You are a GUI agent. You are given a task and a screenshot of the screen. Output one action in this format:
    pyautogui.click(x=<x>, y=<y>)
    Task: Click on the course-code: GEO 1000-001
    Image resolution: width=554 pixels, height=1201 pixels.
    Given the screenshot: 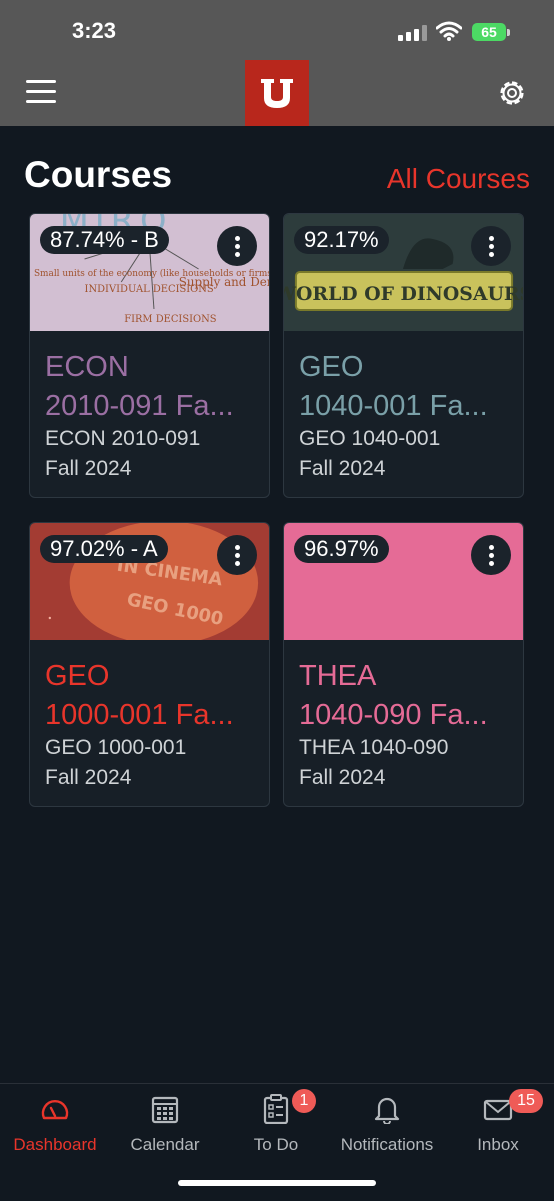 What is the action you would take?
    pyautogui.click(x=116, y=747)
    